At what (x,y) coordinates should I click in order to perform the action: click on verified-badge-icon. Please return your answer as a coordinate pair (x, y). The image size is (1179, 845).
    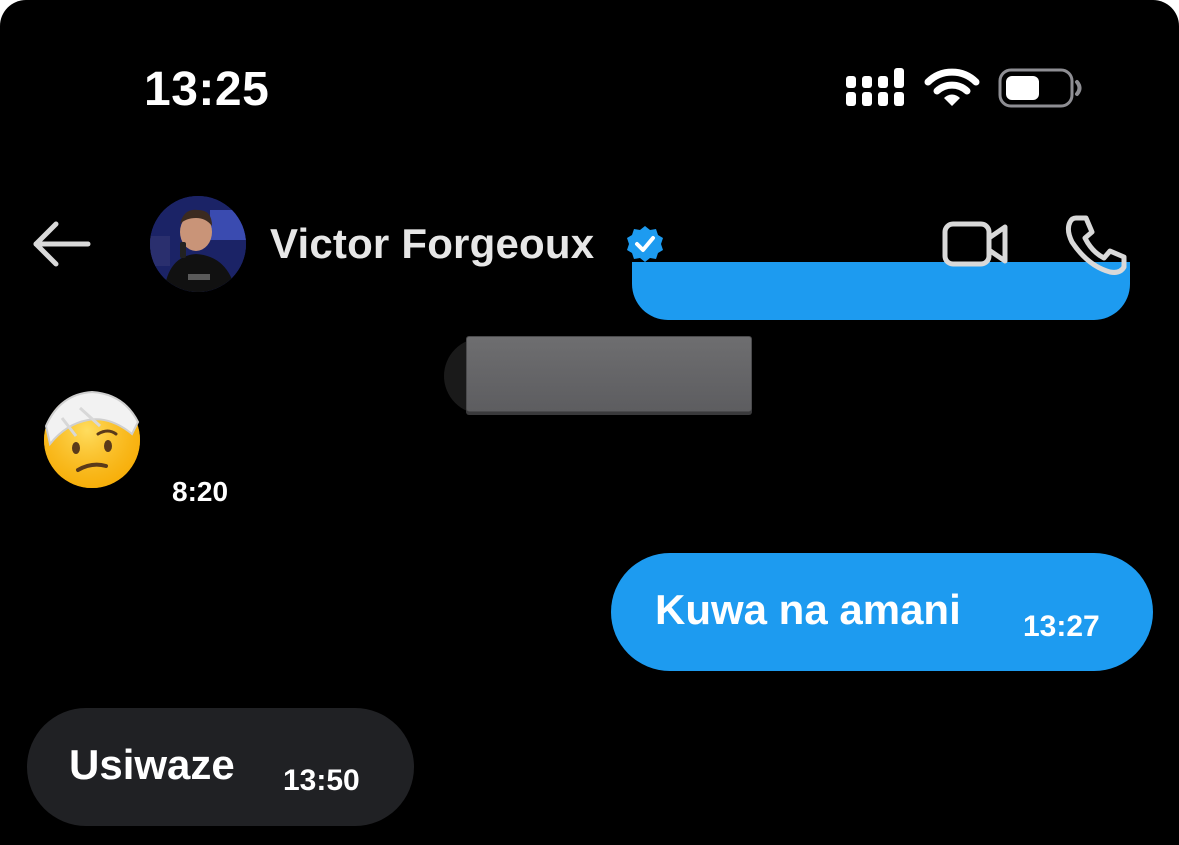
    Looking at the image, I should click on (645, 244).